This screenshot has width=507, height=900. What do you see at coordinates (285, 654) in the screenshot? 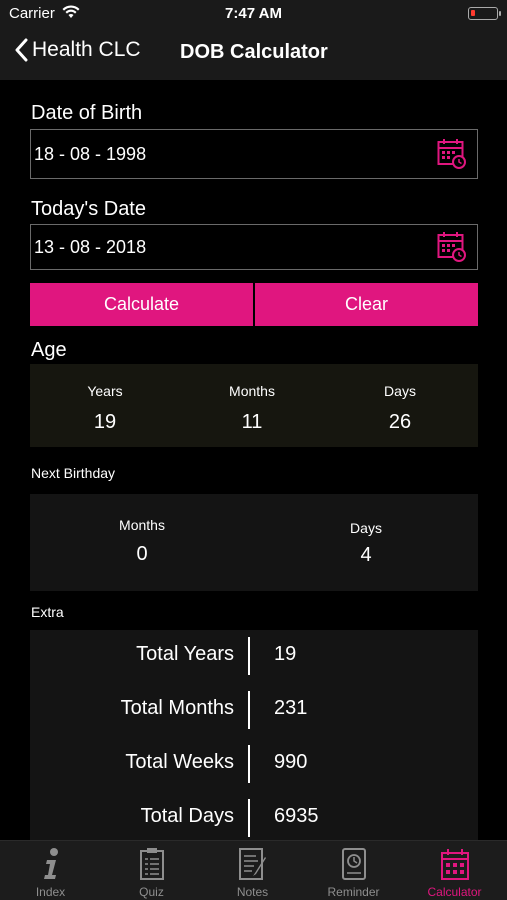
I see `extra-row-value: 19` at bounding box center [285, 654].